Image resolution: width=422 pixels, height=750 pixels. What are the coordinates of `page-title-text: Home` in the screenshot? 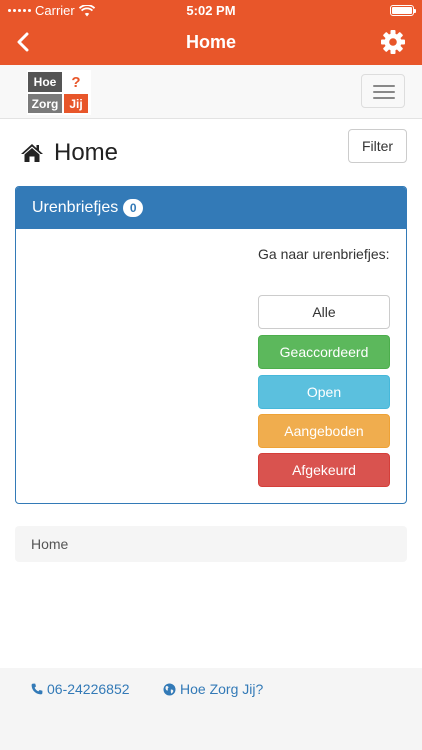 It's located at (86, 152).